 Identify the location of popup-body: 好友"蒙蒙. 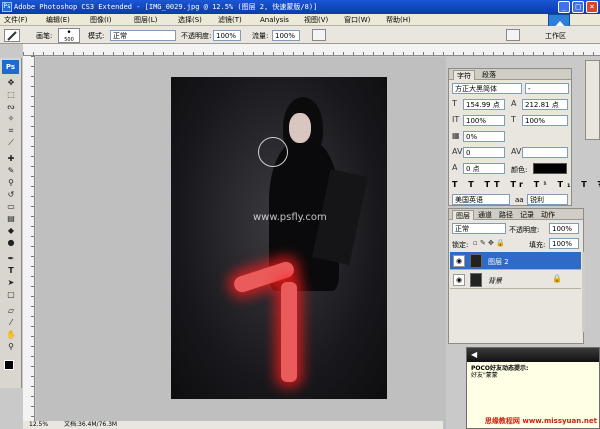
(534, 376).